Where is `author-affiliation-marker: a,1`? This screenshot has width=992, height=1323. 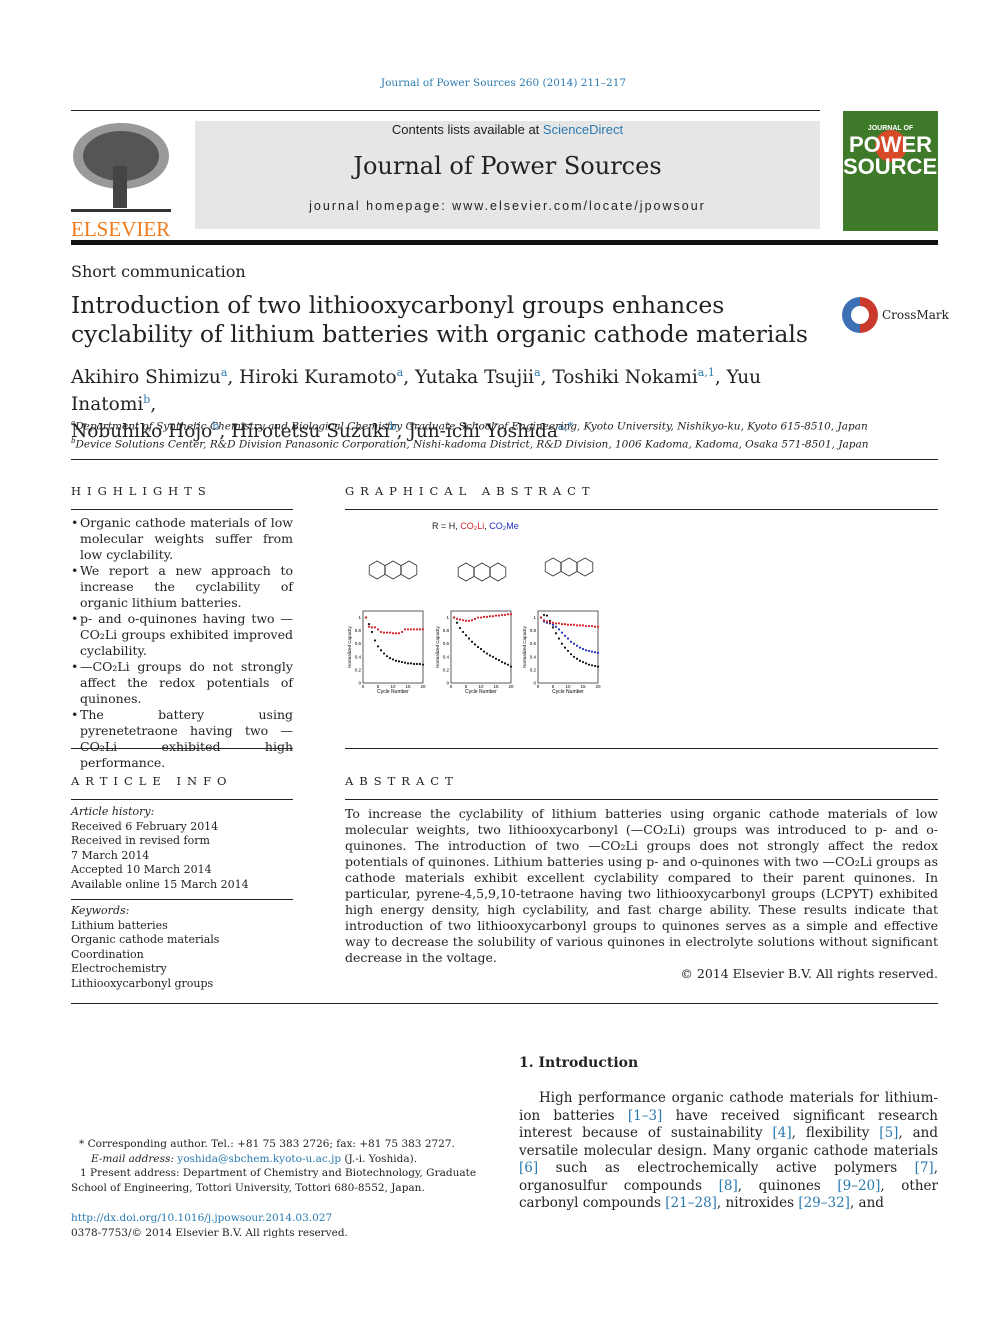 author-affiliation-marker: a,1 is located at coordinates (706, 372).